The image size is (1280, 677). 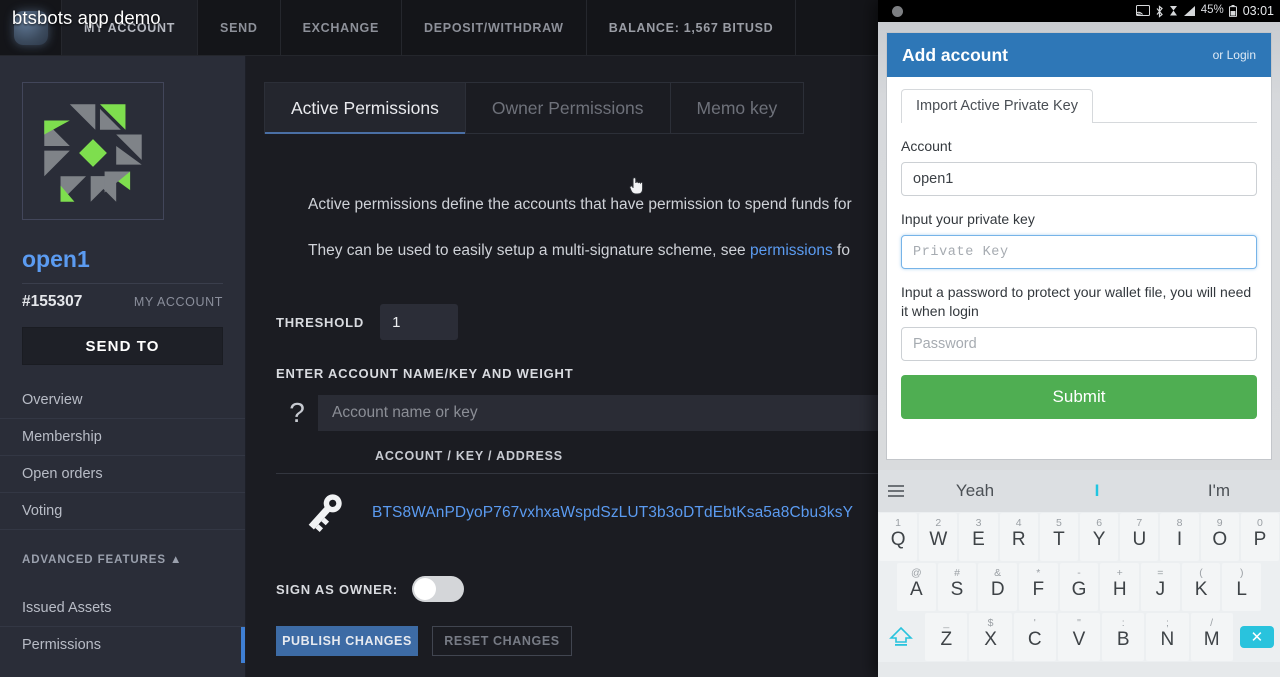 What do you see at coordinates (1260, 537) in the screenshot?
I see `key-p: 0P` at bounding box center [1260, 537].